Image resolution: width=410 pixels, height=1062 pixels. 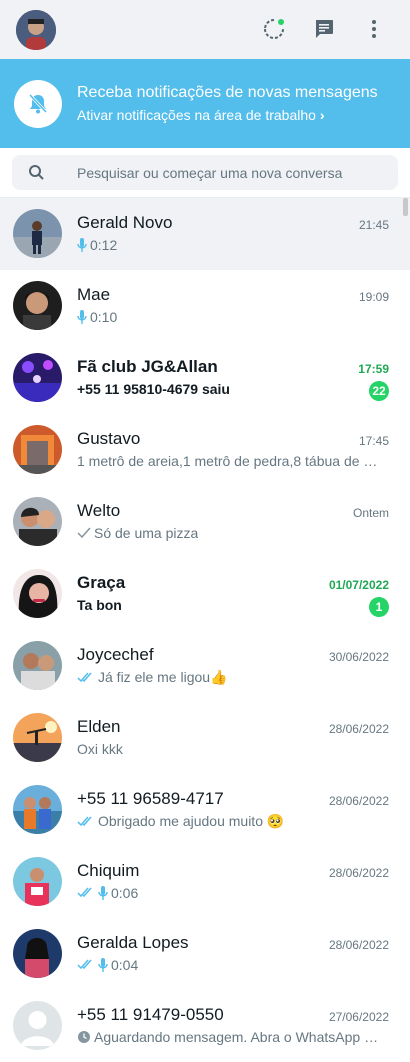 I want to click on chat-preview-text: 0:10, so click(x=104, y=317).